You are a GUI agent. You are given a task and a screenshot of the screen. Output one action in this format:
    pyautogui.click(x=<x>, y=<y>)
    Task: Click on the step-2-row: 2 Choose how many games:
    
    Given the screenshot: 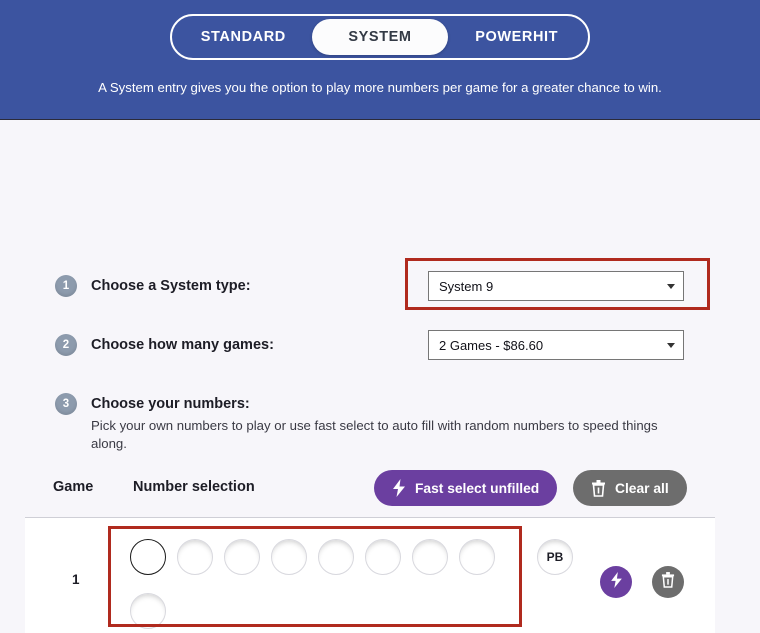 What is the action you would take?
    pyautogui.click(x=164, y=345)
    